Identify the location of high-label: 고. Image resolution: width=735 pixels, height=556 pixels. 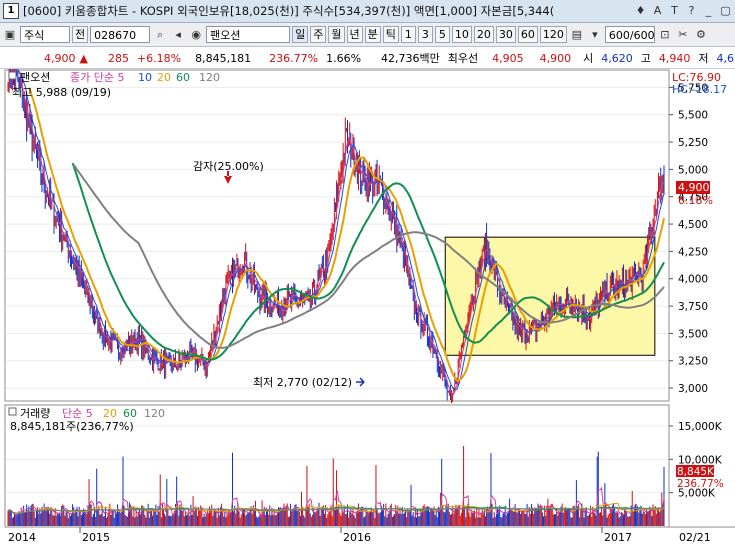
(645, 58).